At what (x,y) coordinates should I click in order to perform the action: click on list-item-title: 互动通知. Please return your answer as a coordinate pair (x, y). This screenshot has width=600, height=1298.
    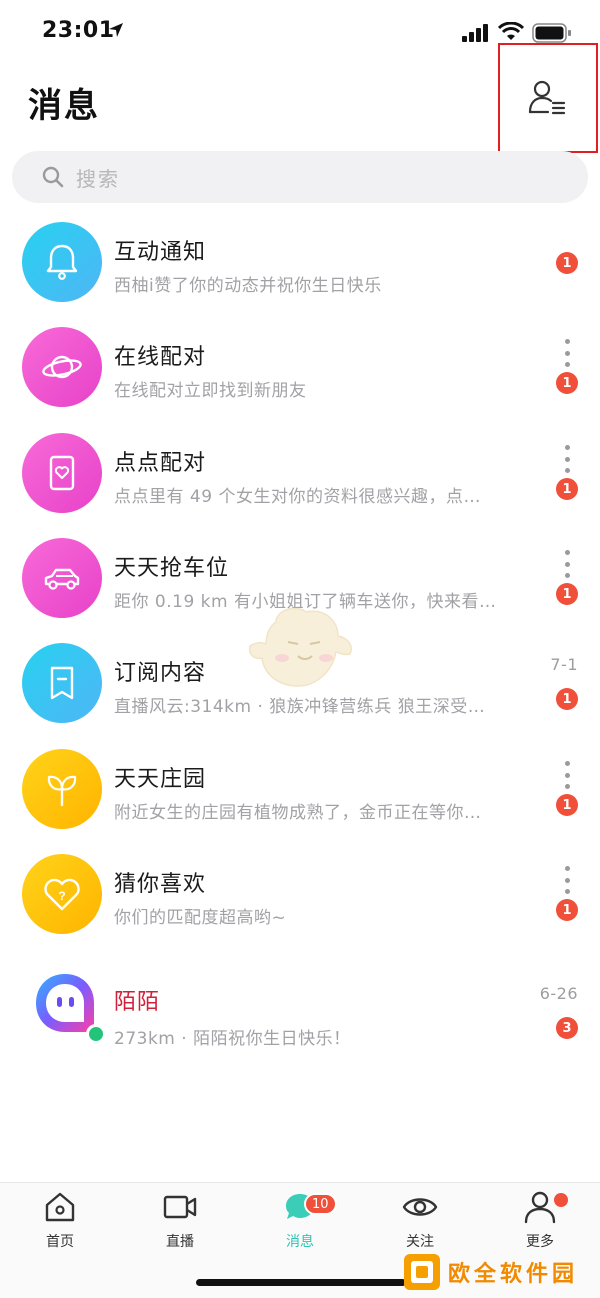
    Looking at the image, I should click on (160, 252).